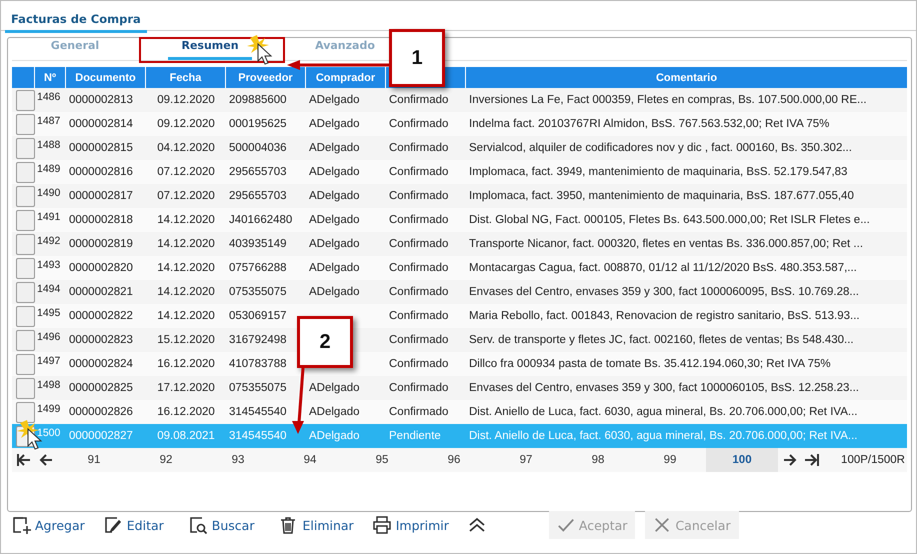 The image size is (917, 554). Describe the element at coordinates (258, 364) in the screenshot. I see `table-cell: 410783788` at that location.